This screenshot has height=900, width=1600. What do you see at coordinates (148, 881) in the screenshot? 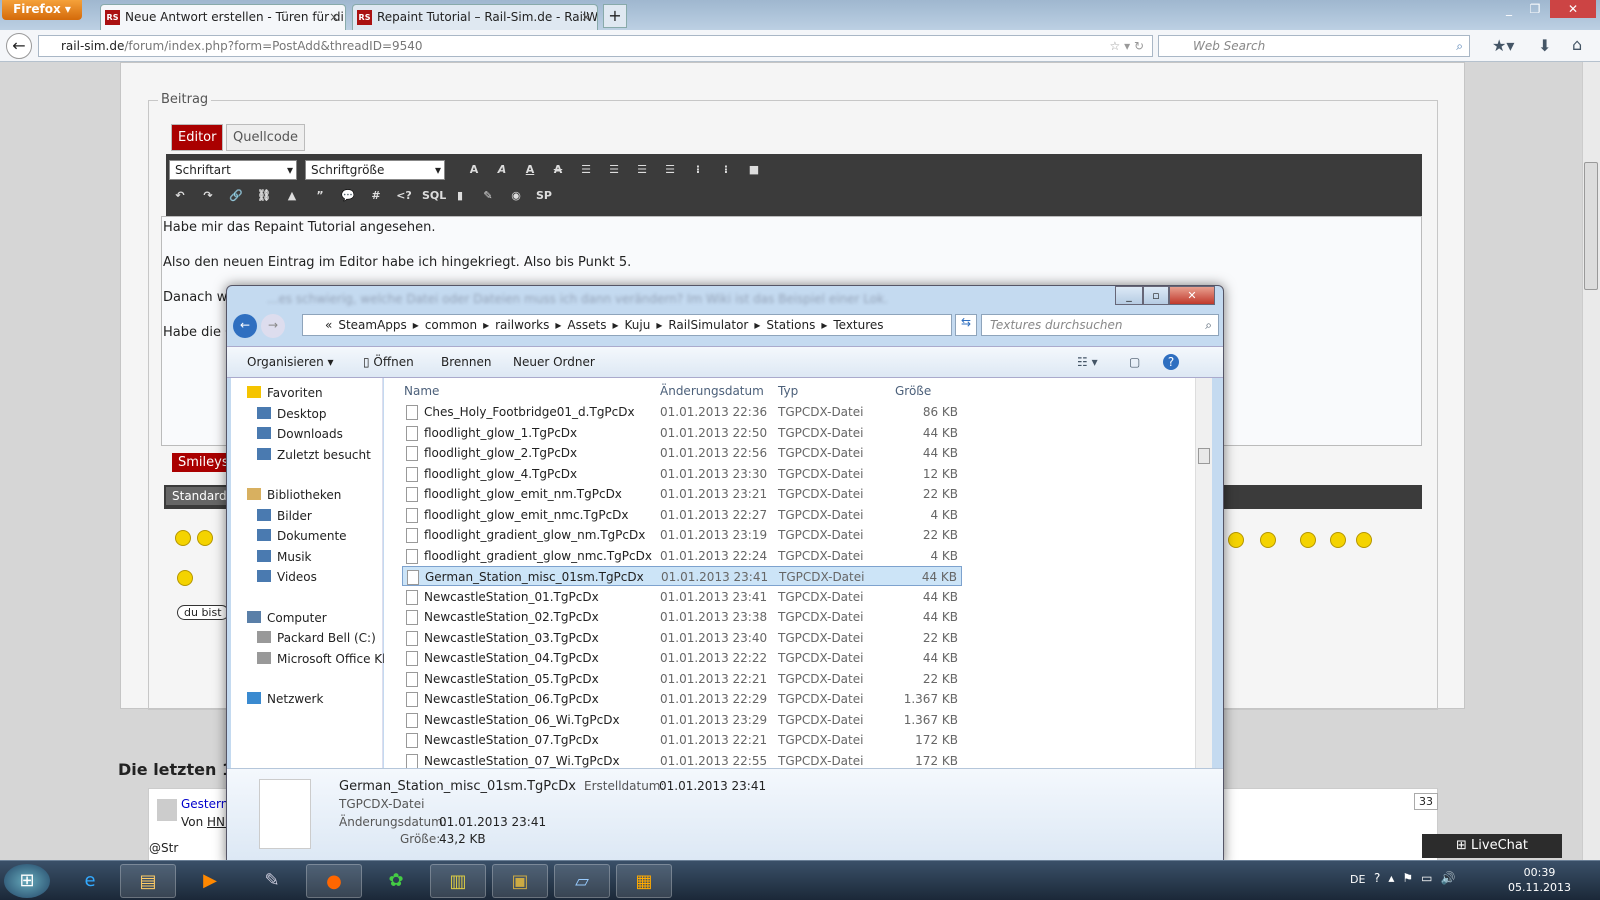
I see `file-explorer-icon: ▤` at bounding box center [148, 881].